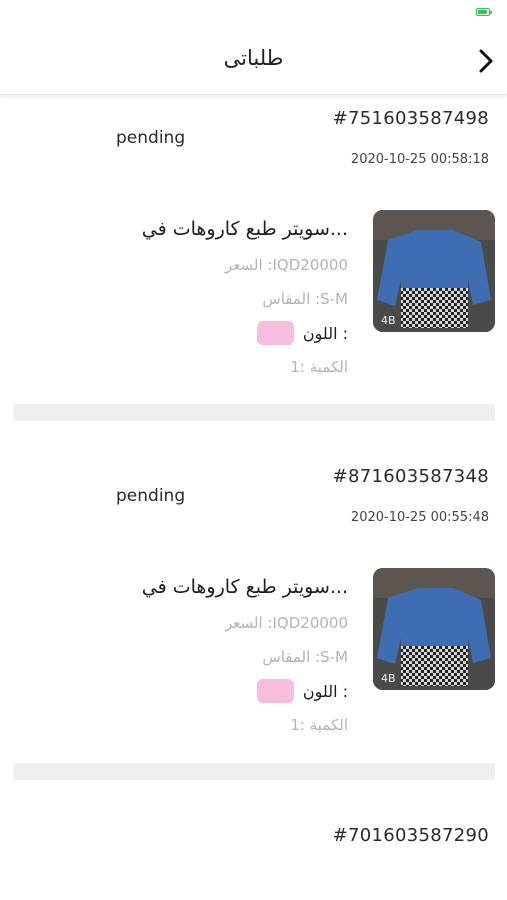 Image resolution: width=507 pixels, height=900 pixels. I want to click on order-number: #751603587498, so click(410, 118).